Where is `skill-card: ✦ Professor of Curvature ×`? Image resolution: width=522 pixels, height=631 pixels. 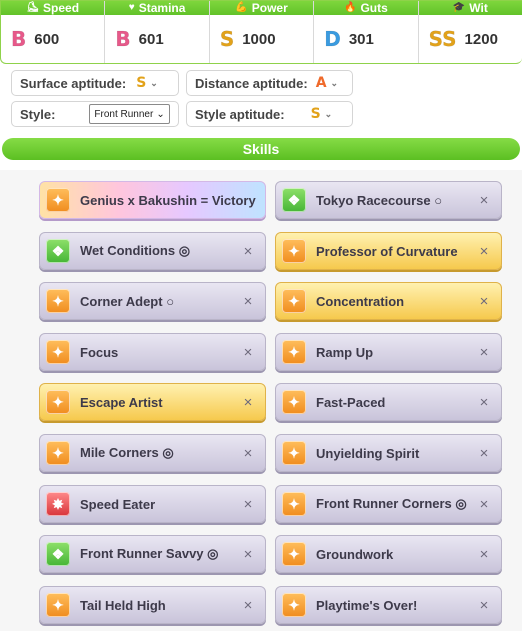 skill-card: ✦ Professor of Curvature × is located at coordinates (388, 251).